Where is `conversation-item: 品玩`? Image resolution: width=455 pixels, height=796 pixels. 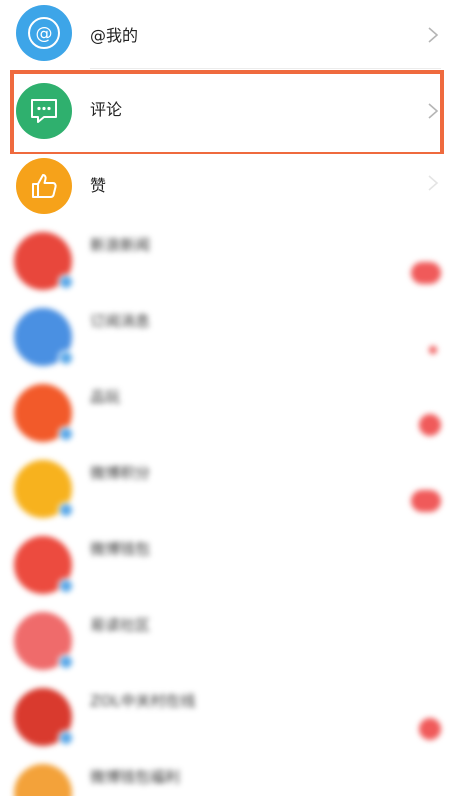
conversation-item: 品玩 is located at coordinates (227, 416).